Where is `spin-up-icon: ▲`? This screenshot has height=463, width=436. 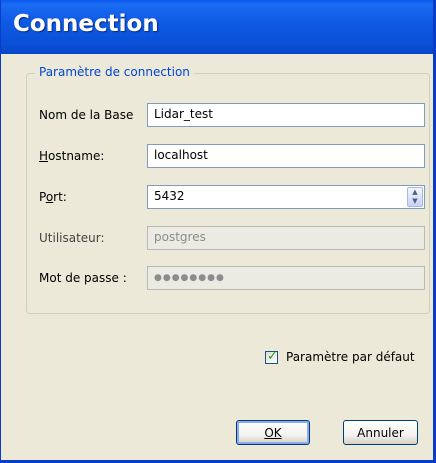
spin-up-icon: ▲ is located at coordinates (415, 192).